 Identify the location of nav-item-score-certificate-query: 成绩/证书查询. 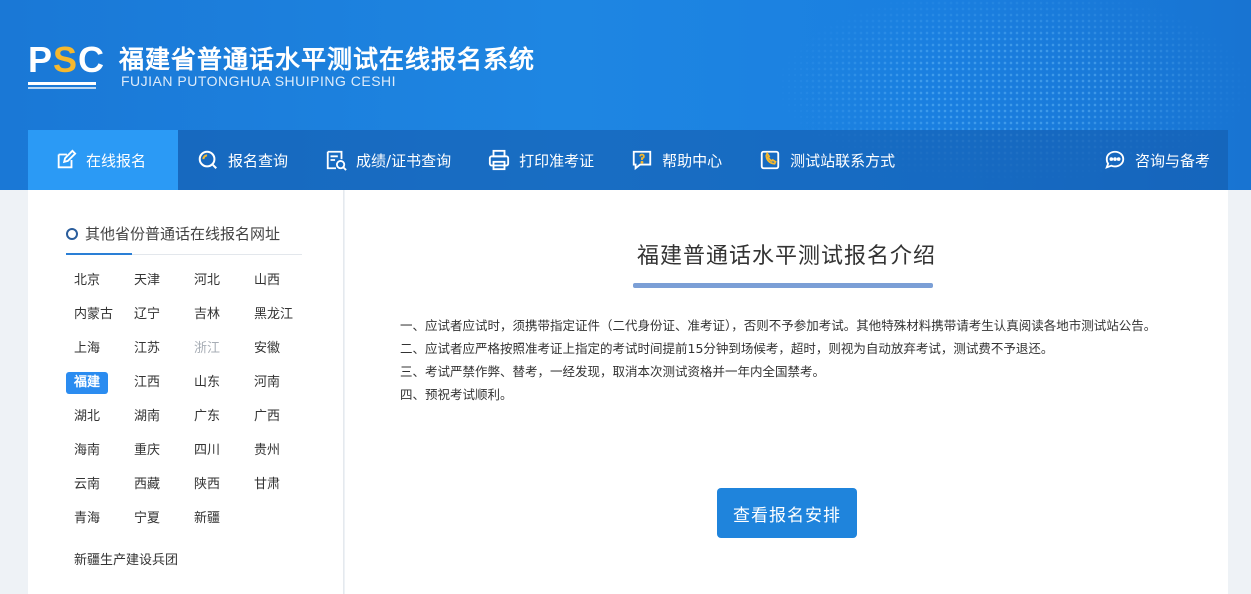
(387, 160).